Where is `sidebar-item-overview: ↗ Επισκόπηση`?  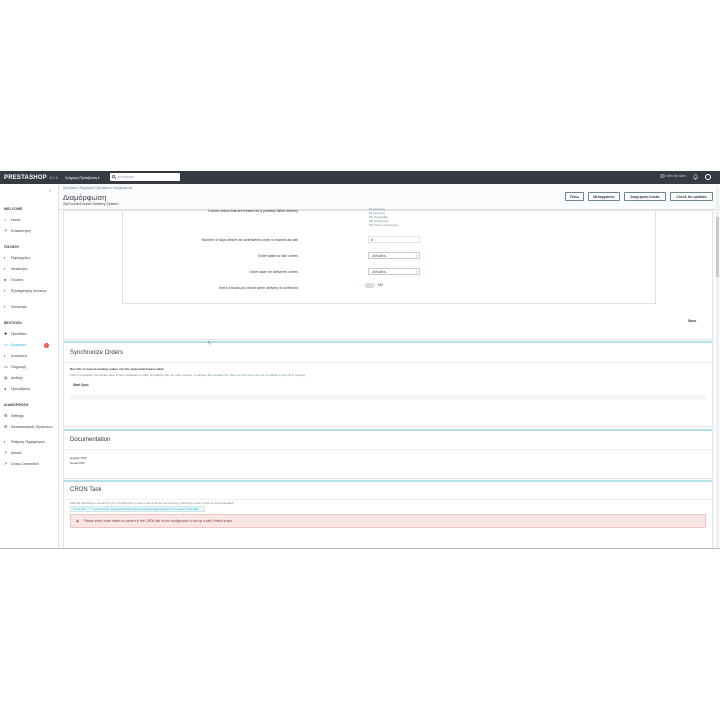
sidebar-item-overview: ↗ Επισκόπηση is located at coordinates (31, 231).